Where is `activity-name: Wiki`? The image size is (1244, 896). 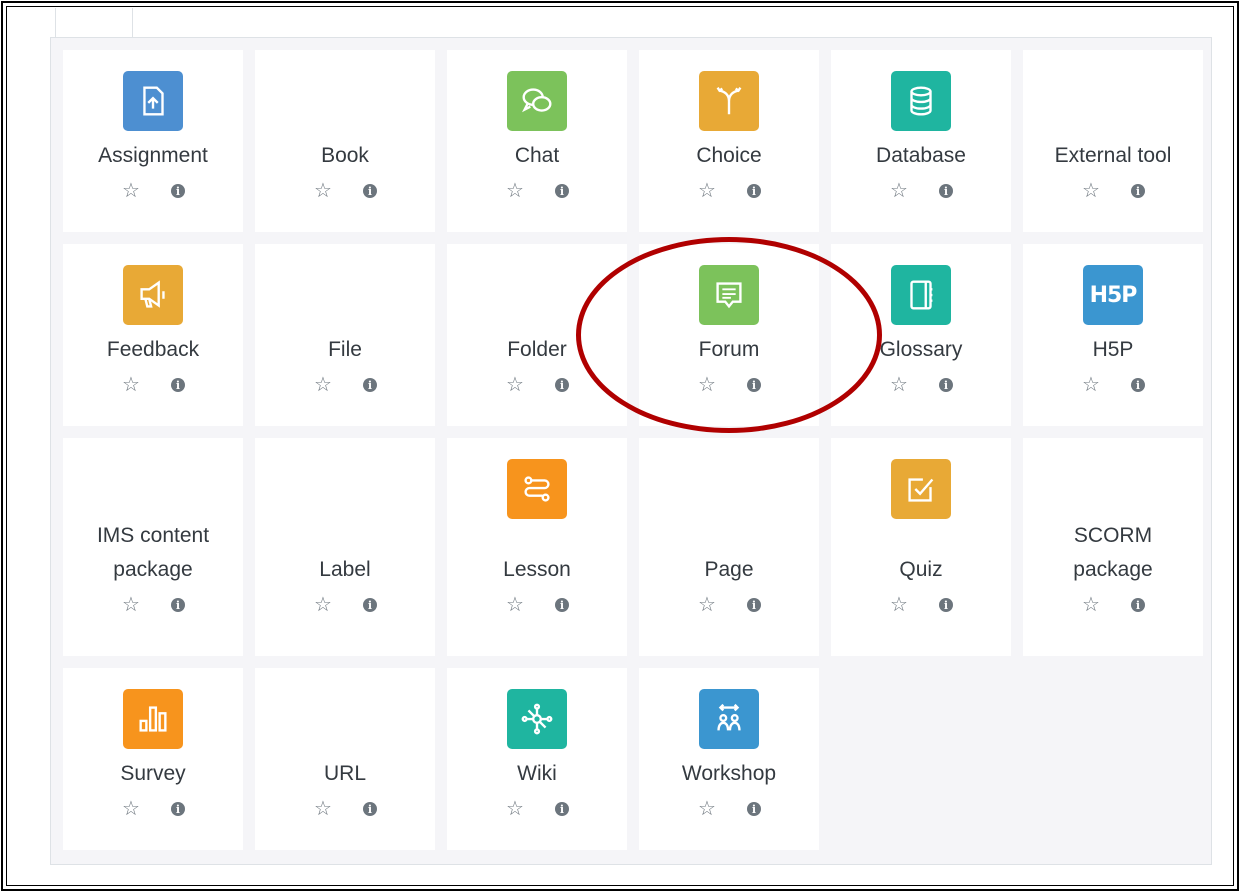
activity-name: Wiki is located at coordinates (537, 773).